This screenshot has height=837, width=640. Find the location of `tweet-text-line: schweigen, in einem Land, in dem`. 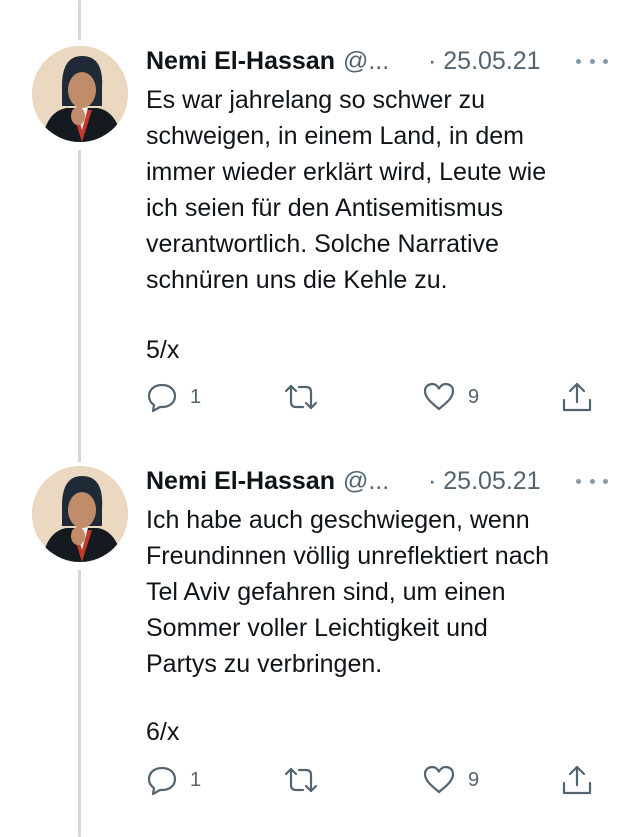

tweet-text-line: schweigen, in einem Land, in dem is located at coordinates (335, 136).